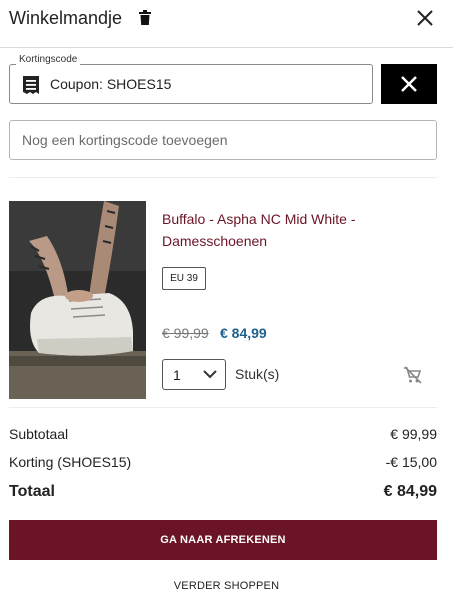 The width and height of the screenshot is (453, 599). I want to click on quantity-unit-label: Stuk(s), so click(257, 374).